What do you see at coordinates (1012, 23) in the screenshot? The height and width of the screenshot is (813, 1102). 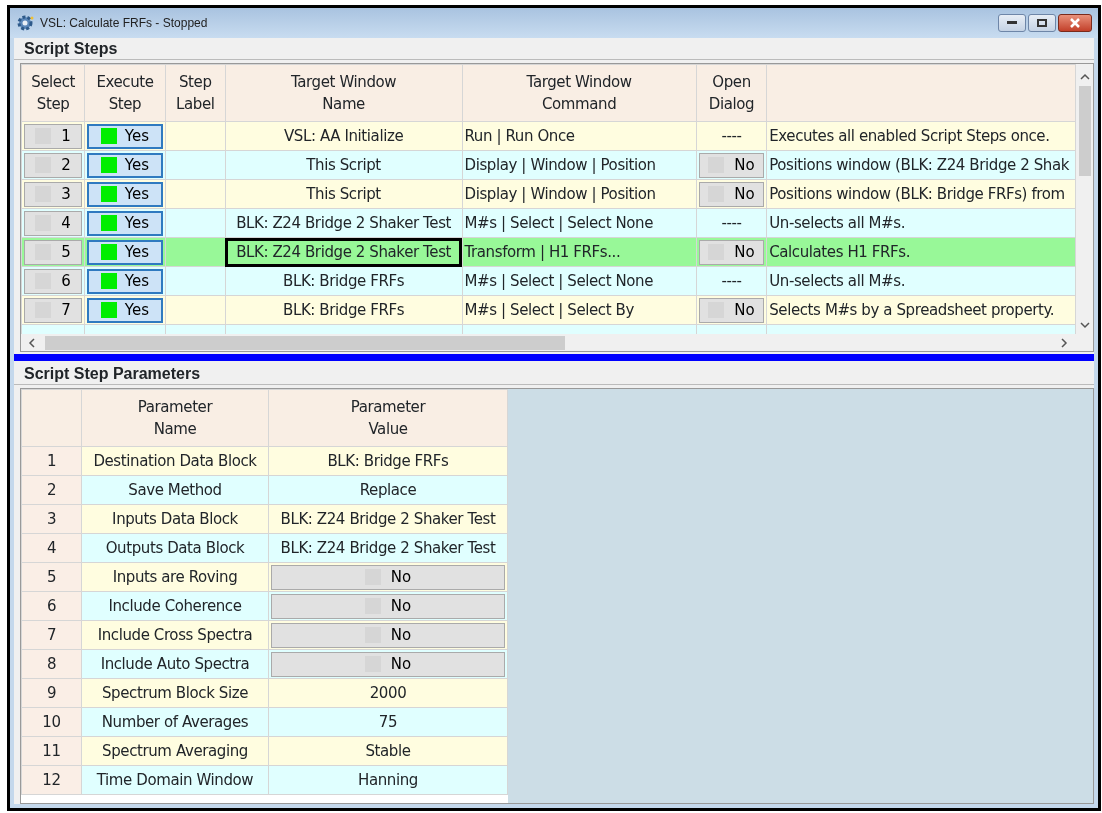 I see `minimize-button` at bounding box center [1012, 23].